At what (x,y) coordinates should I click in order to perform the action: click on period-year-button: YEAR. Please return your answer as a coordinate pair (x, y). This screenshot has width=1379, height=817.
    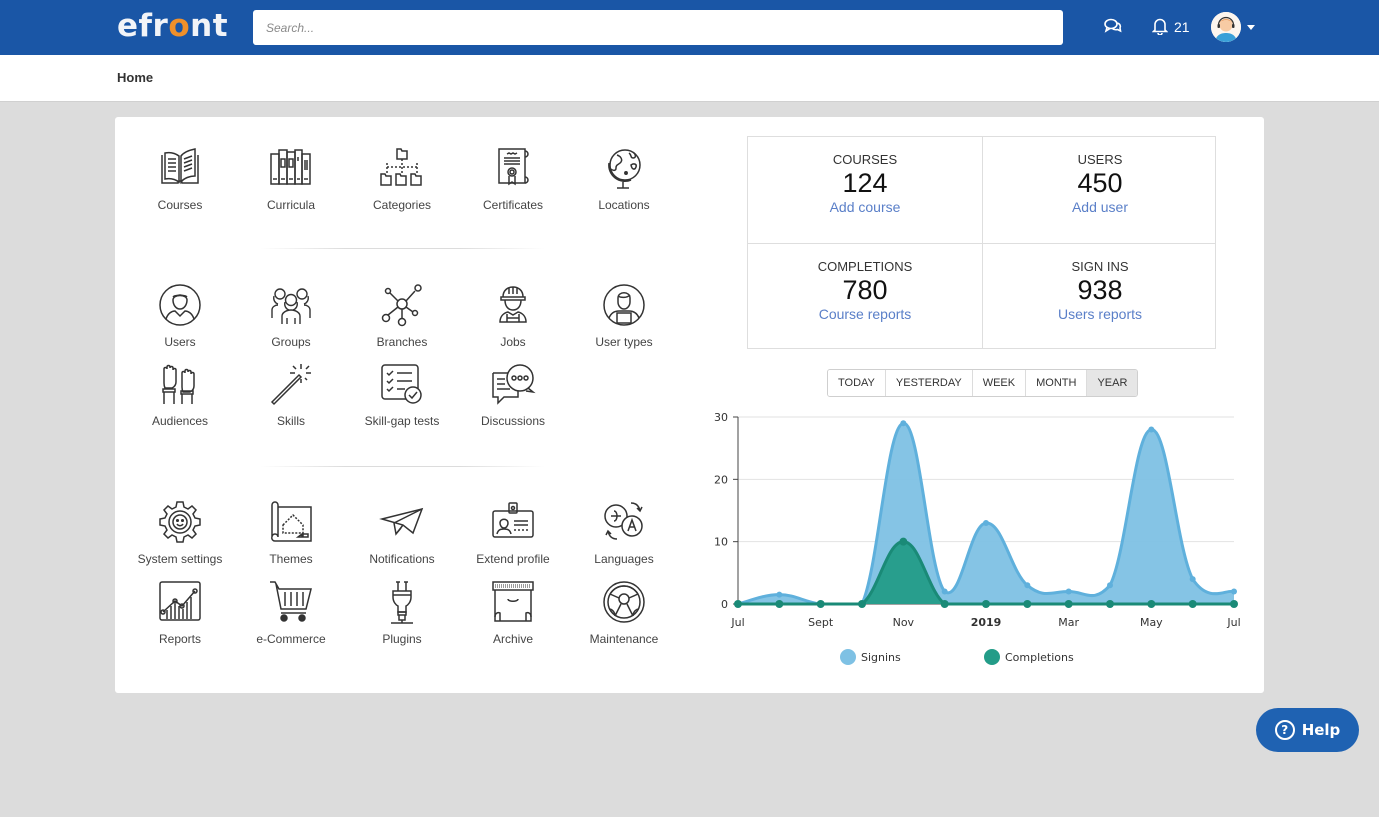
    Looking at the image, I should click on (1112, 383).